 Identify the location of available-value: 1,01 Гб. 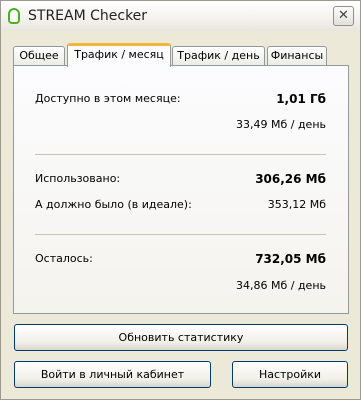
(301, 99).